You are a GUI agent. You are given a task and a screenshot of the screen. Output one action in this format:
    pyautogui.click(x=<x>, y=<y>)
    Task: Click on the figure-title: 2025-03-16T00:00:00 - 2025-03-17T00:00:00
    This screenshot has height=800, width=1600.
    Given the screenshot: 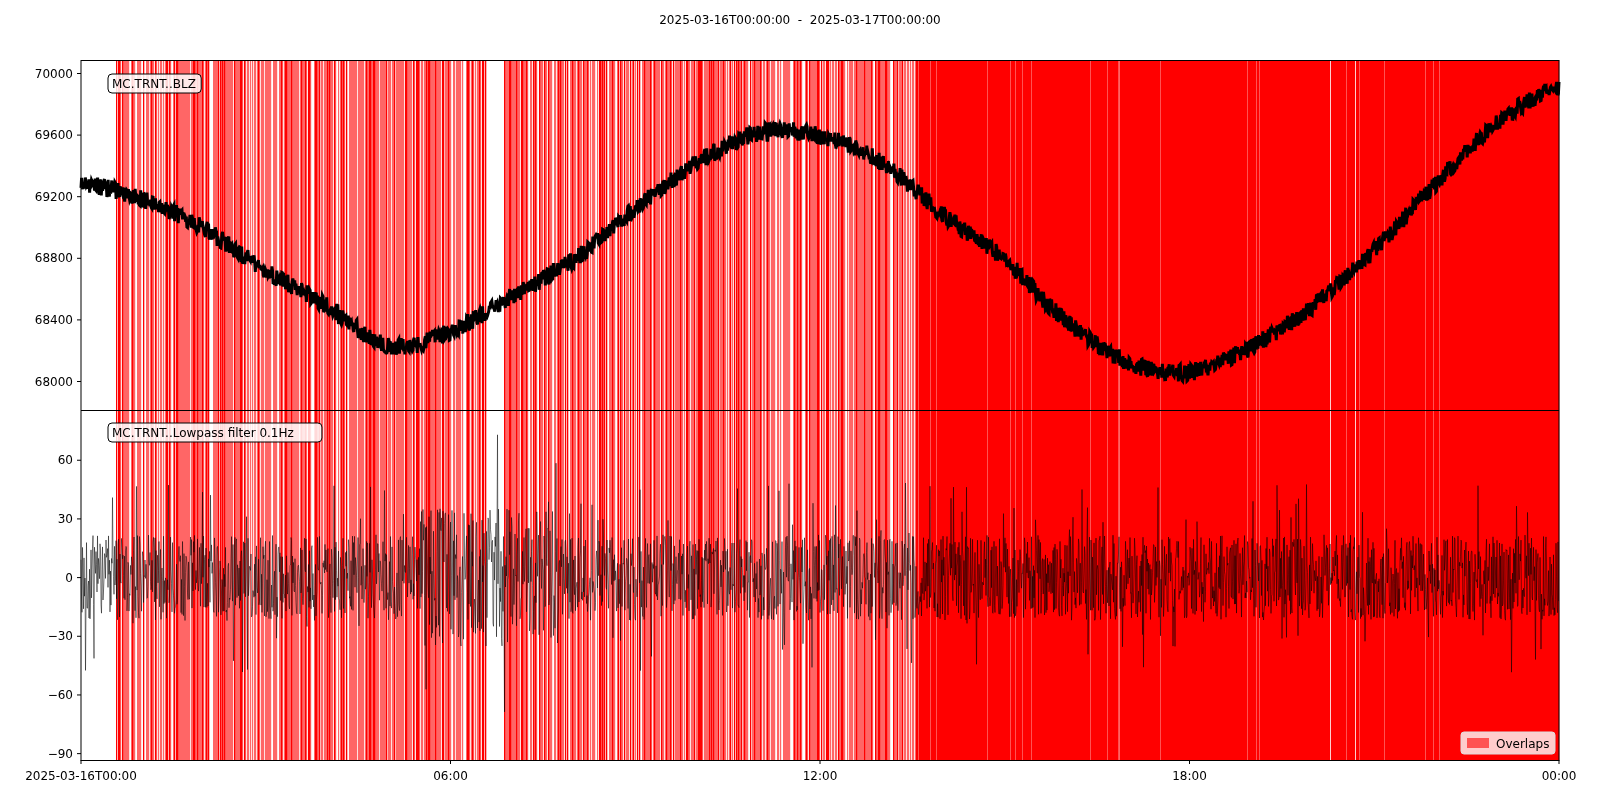 What is the action you would take?
    pyautogui.click(x=800, y=20)
    